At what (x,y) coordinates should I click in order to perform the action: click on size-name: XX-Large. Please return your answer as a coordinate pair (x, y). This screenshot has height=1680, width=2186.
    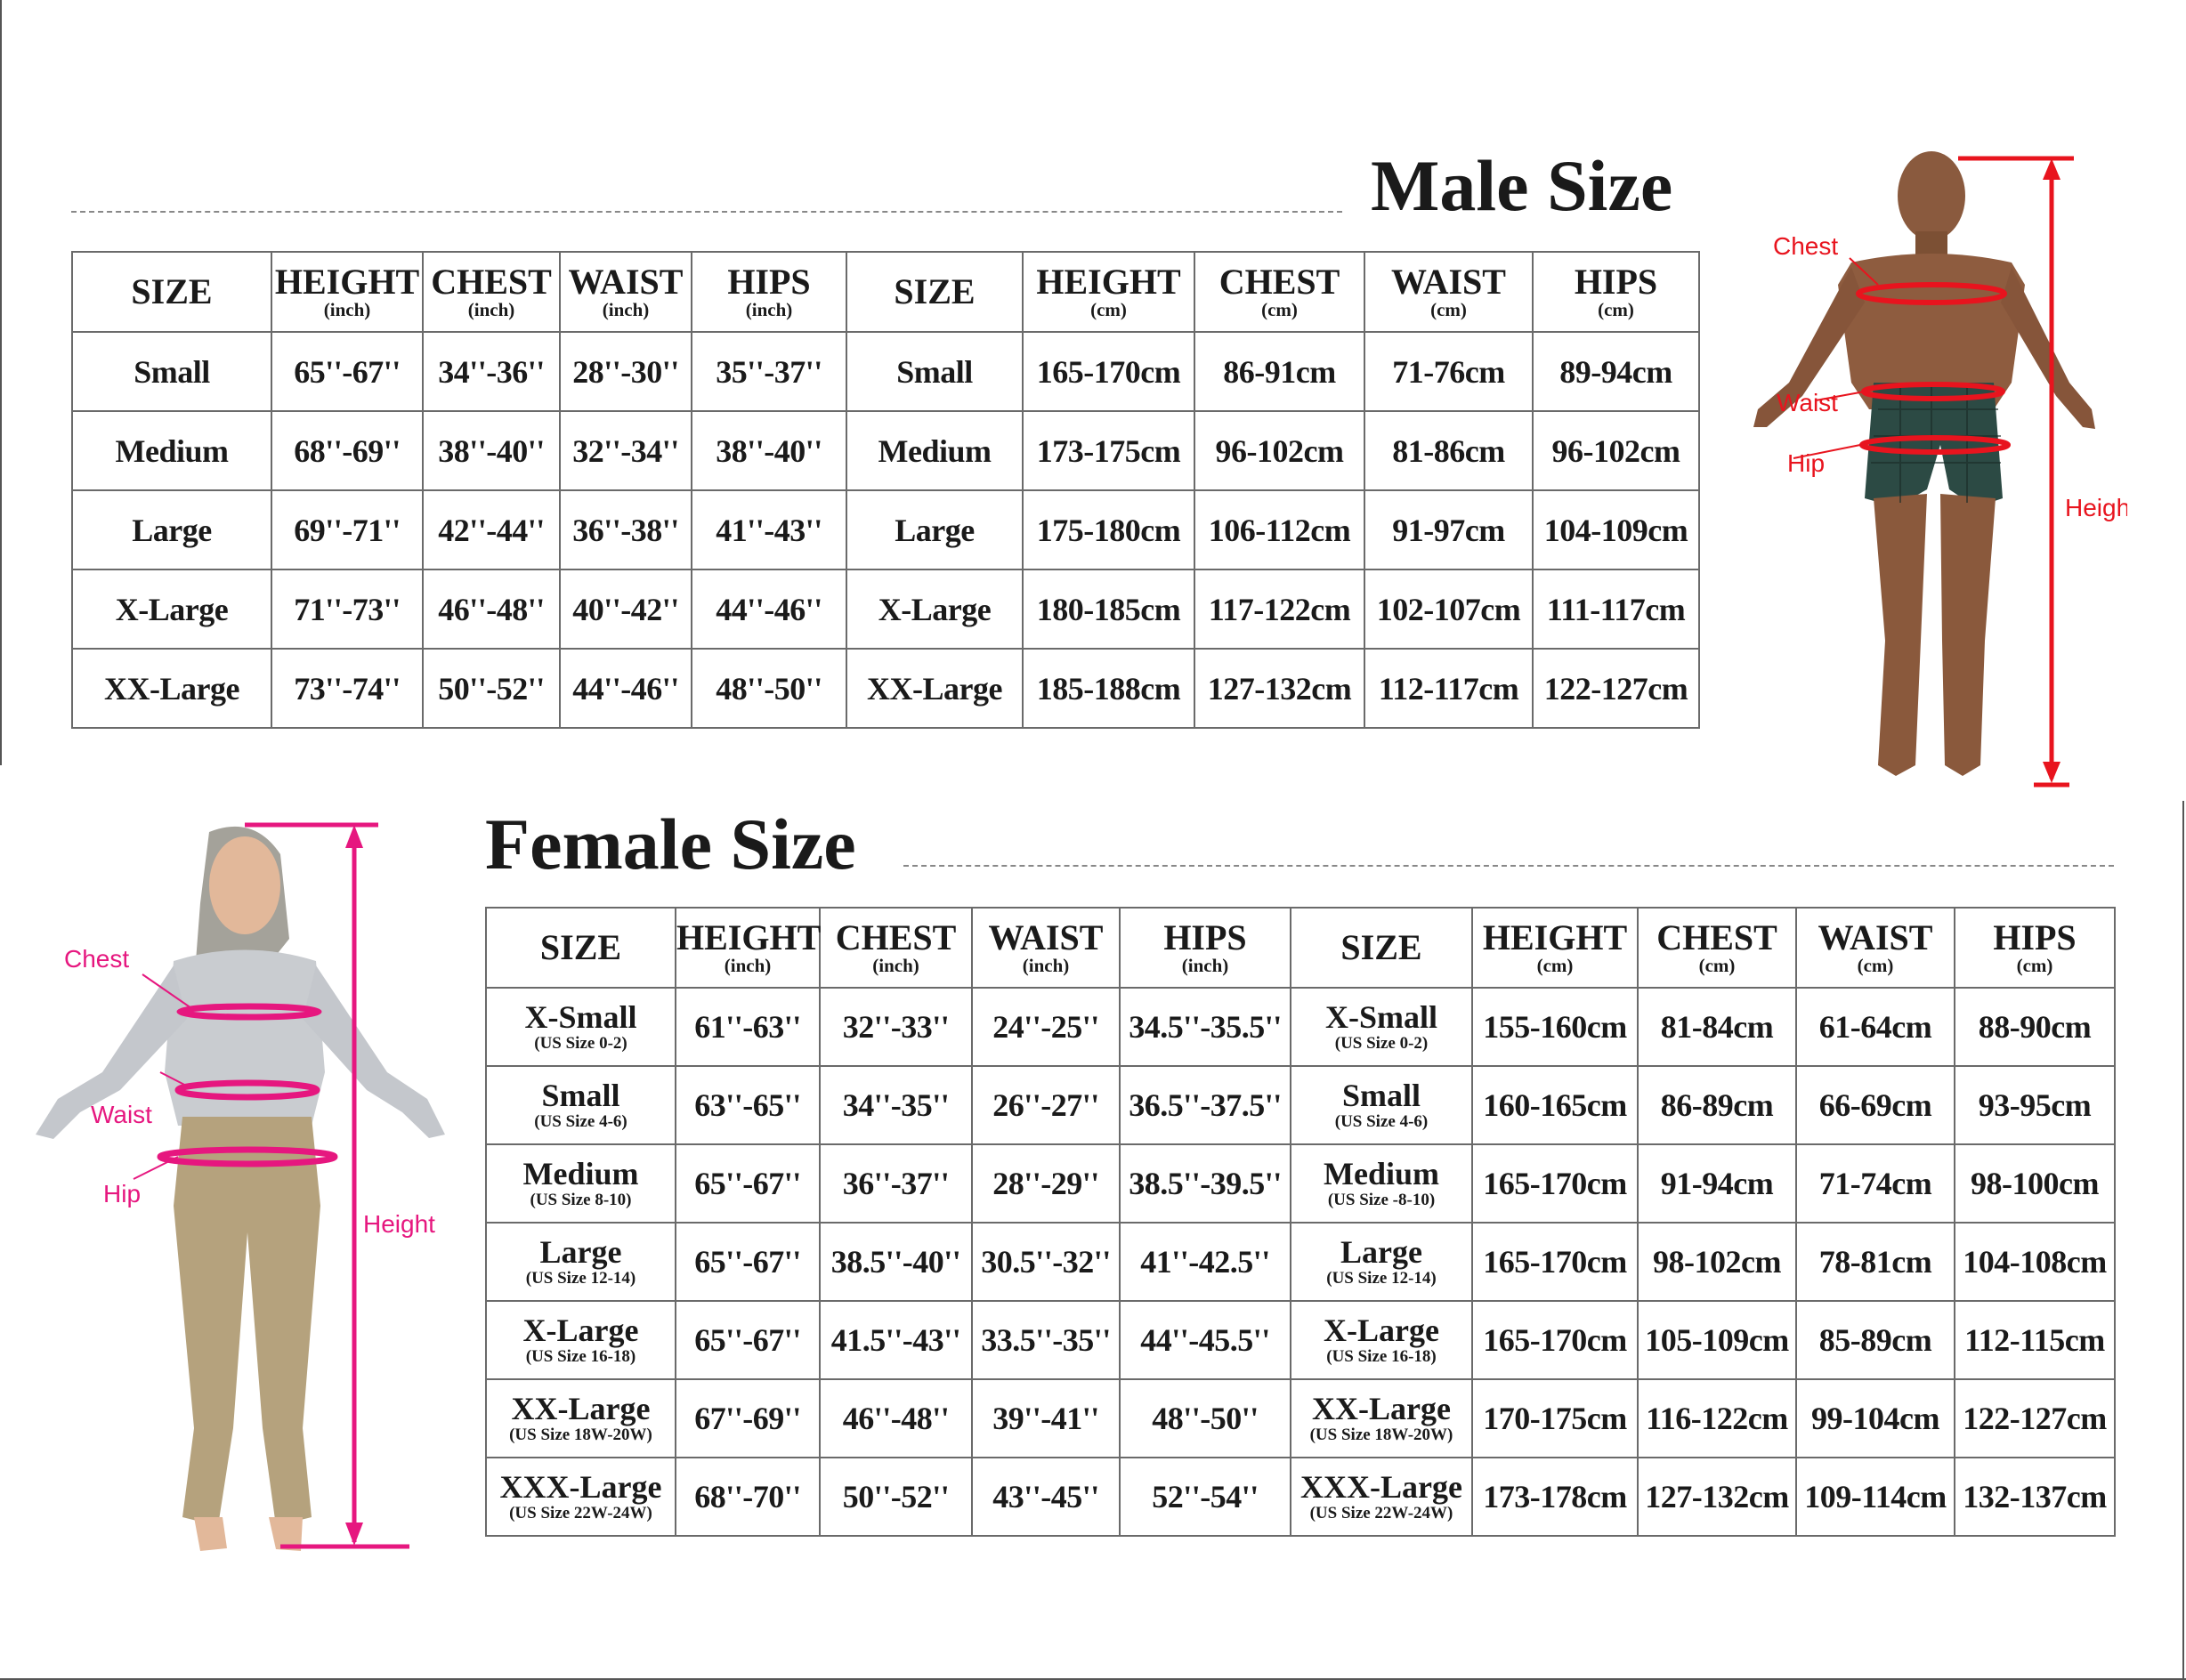
    Looking at the image, I should click on (581, 1408).